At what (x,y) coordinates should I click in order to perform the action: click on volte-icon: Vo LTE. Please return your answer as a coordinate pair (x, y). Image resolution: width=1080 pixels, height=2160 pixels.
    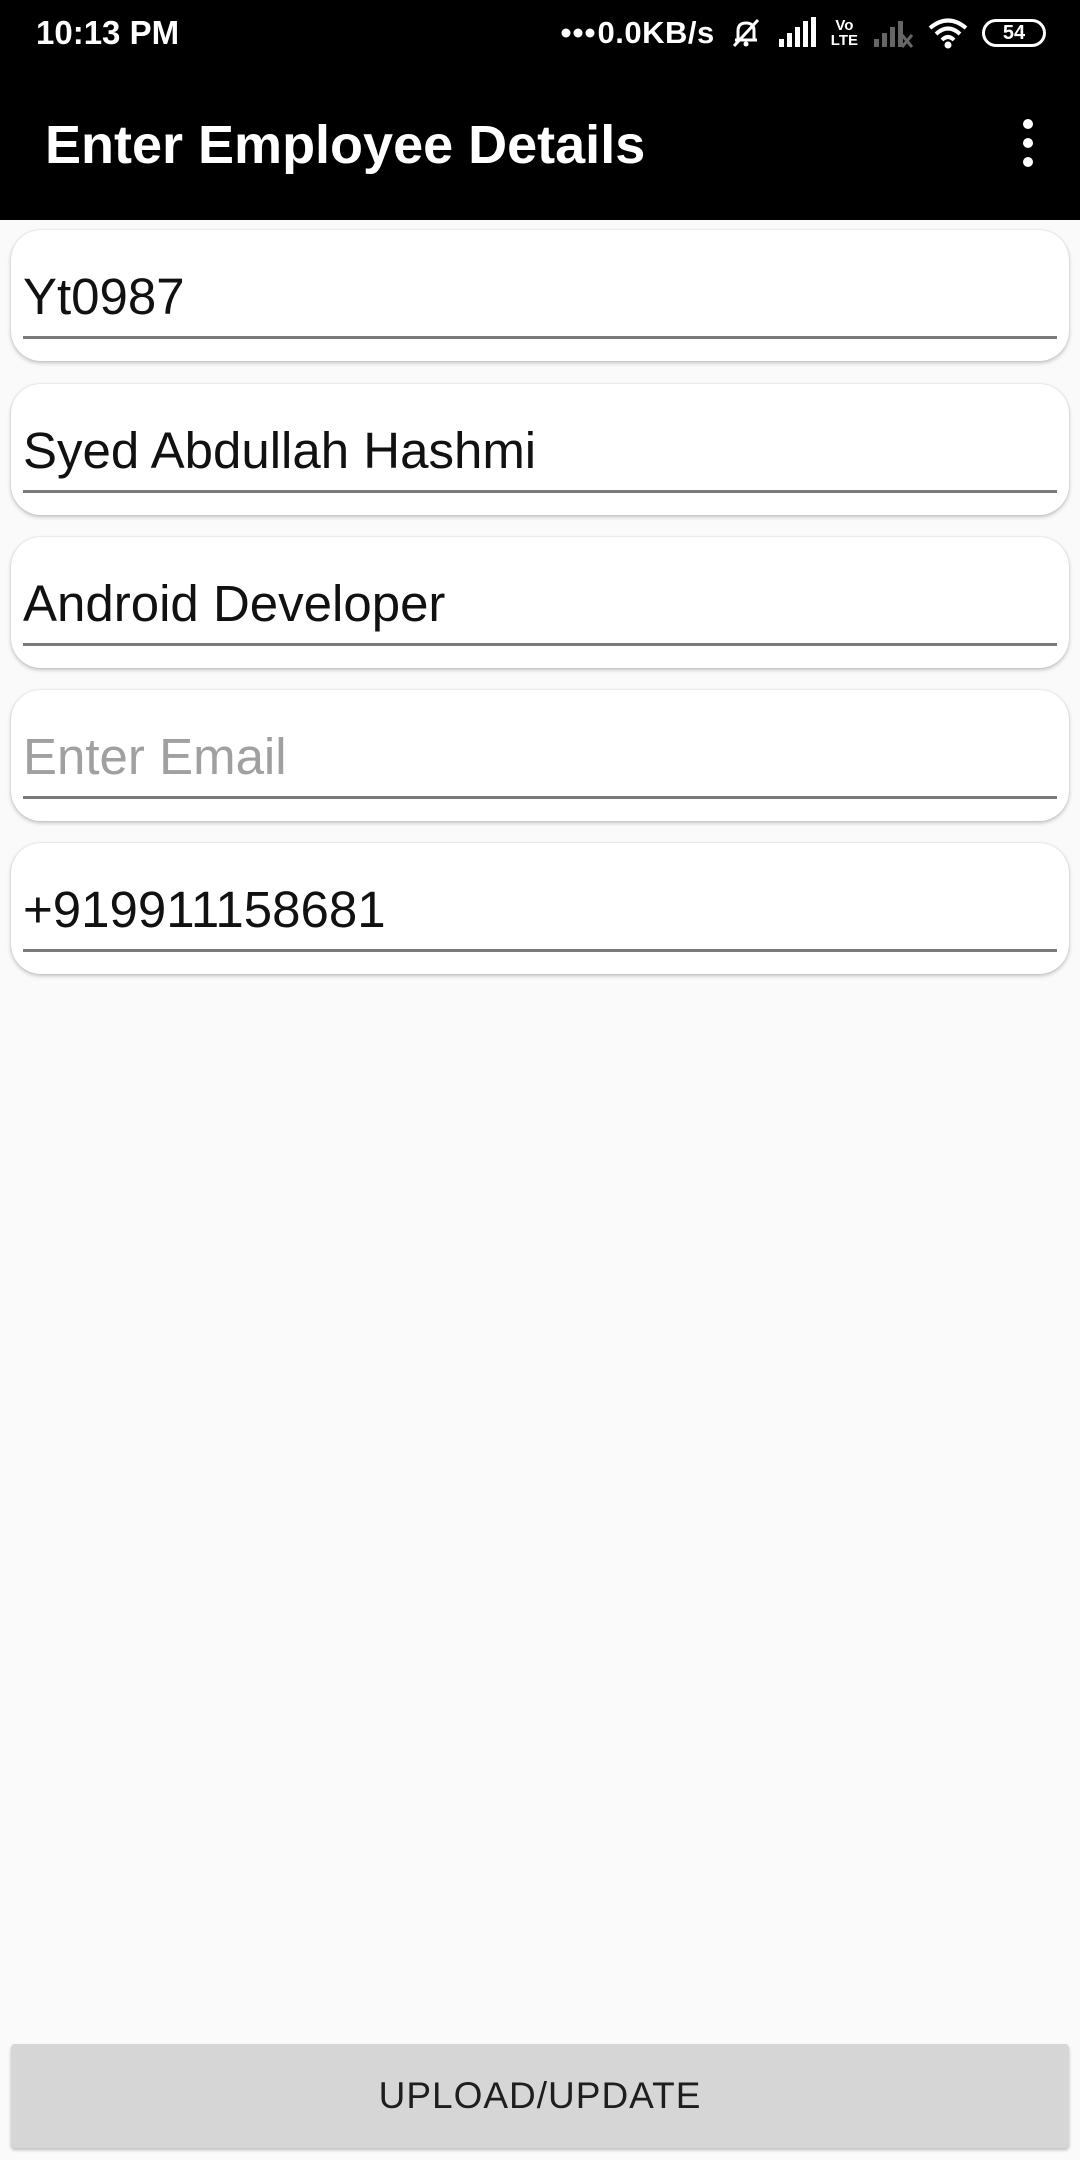
    Looking at the image, I should click on (844, 33).